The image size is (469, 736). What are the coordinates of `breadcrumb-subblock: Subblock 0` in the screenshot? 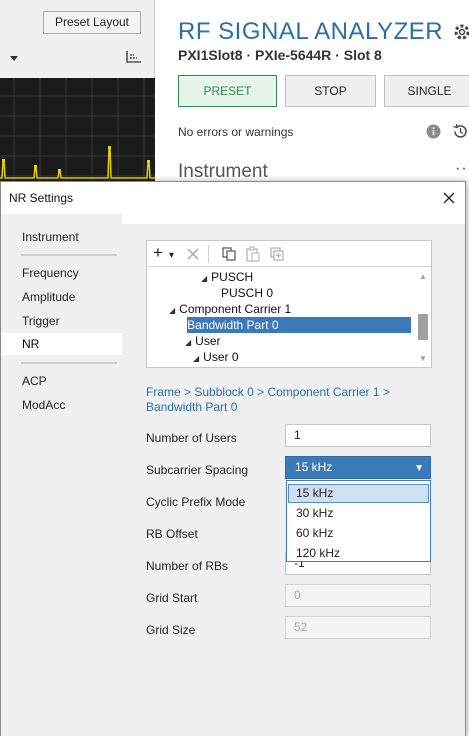 It's located at (223, 392).